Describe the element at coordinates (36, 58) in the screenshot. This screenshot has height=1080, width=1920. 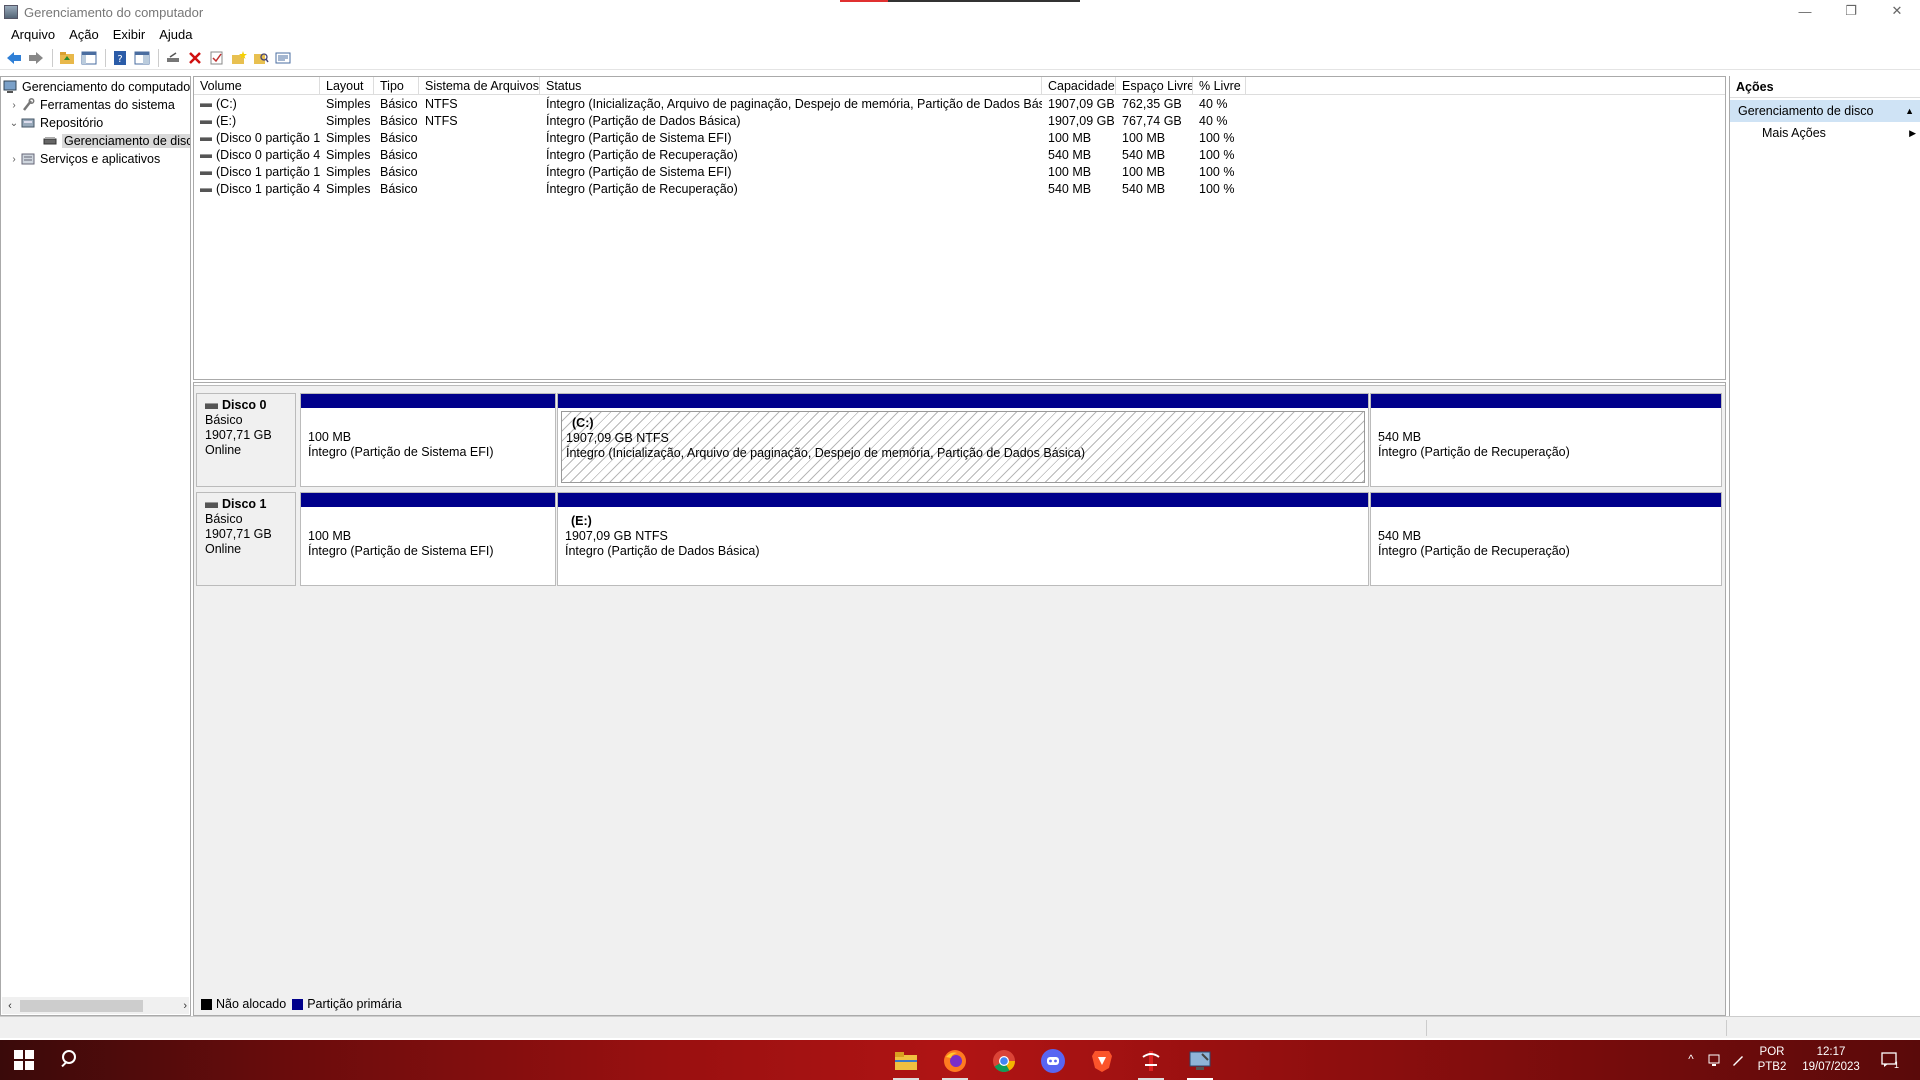
I see `forward-icon` at that location.